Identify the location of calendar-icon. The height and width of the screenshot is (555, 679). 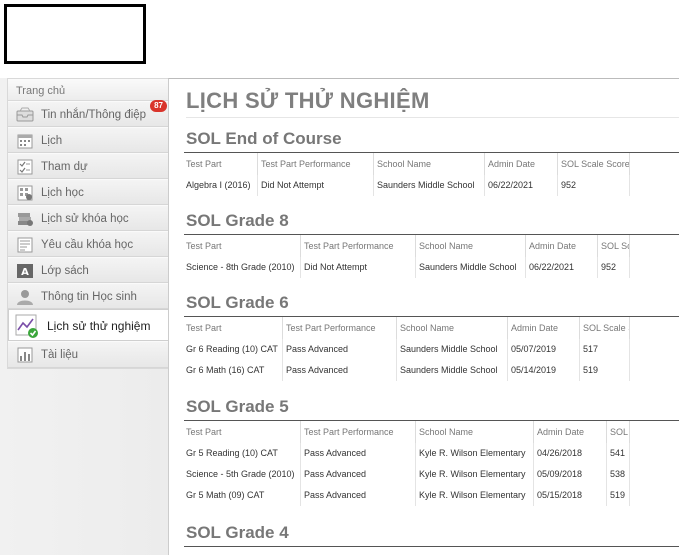
(25, 141).